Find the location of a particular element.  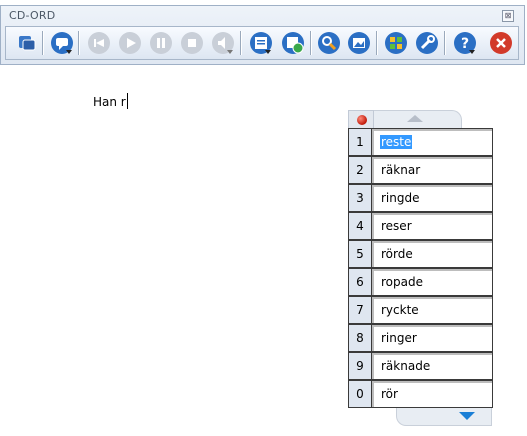

prediction-item: 1 reste is located at coordinates (420, 142).